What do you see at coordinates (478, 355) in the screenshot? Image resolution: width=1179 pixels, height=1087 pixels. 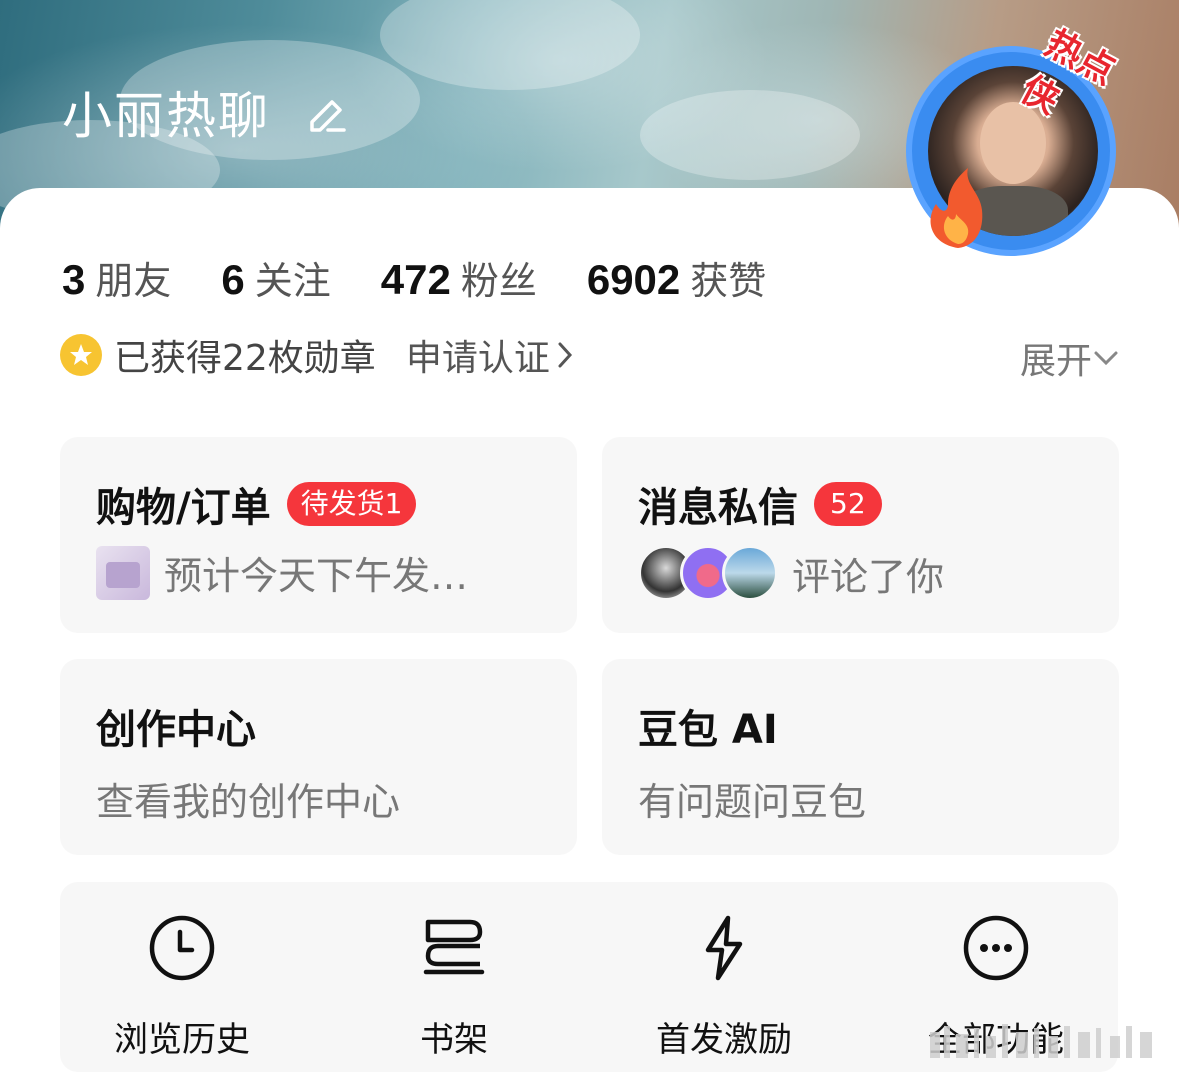 I see `apply-verification-link: 申请认证` at bounding box center [478, 355].